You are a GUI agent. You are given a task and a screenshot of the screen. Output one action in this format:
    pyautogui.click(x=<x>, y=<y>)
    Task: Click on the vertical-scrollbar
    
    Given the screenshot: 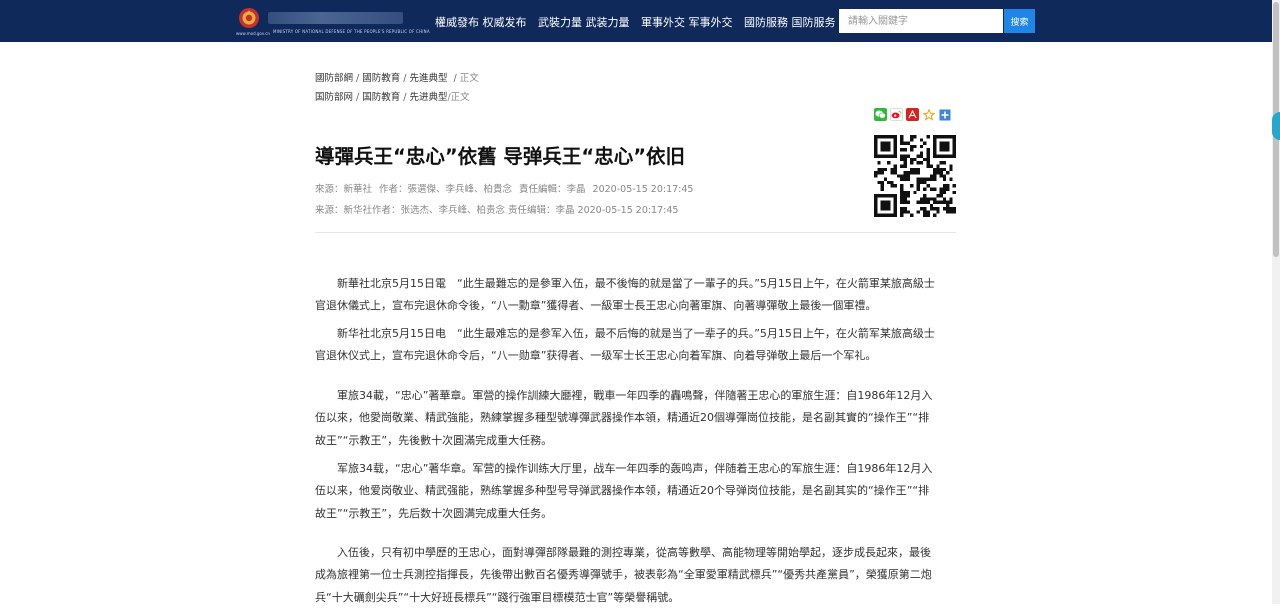 What is the action you would take?
    pyautogui.click(x=1276, y=302)
    